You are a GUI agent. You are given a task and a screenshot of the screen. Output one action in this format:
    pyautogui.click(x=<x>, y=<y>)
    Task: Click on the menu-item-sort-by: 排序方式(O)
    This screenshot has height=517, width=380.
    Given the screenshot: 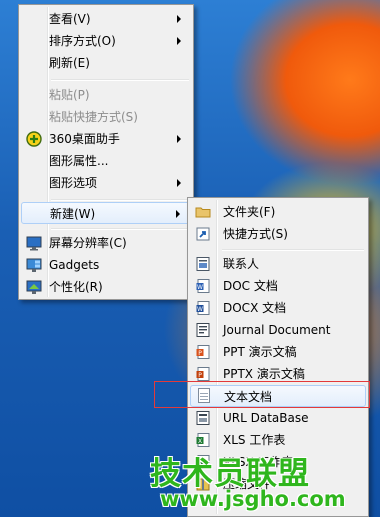 What is the action you would take?
    pyautogui.click(x=106, y=41)
    